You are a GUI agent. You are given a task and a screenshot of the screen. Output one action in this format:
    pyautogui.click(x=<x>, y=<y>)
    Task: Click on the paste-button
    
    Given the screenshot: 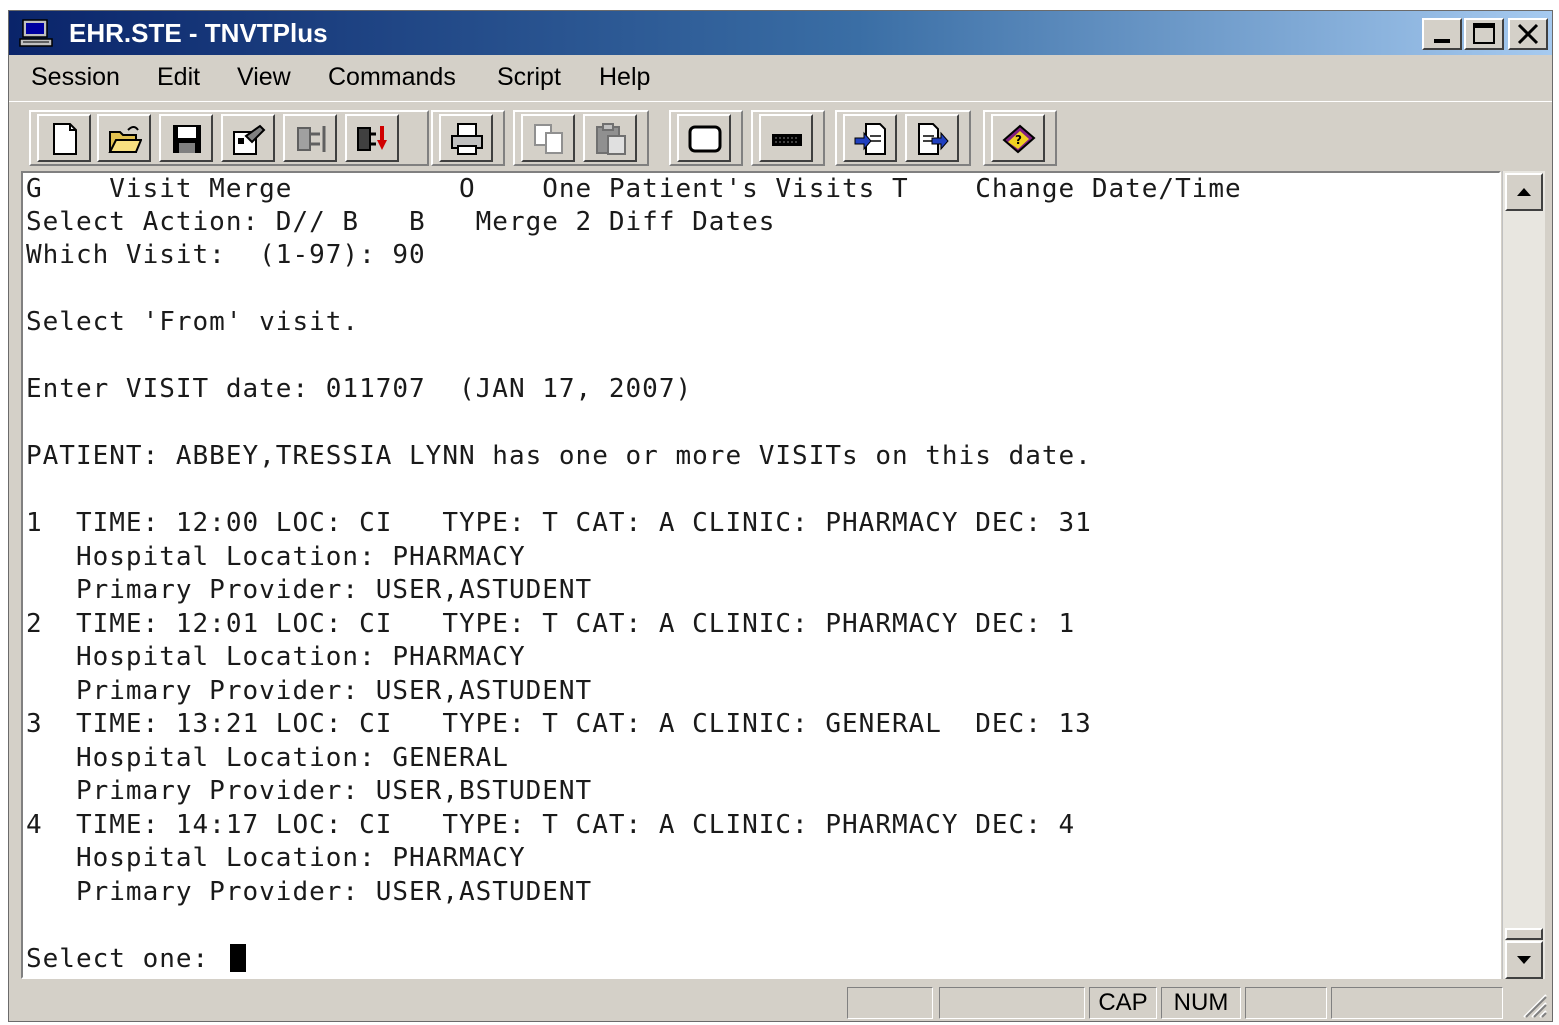 What is the action you would take?
    pyautogui.click(x=610, y=138)
    